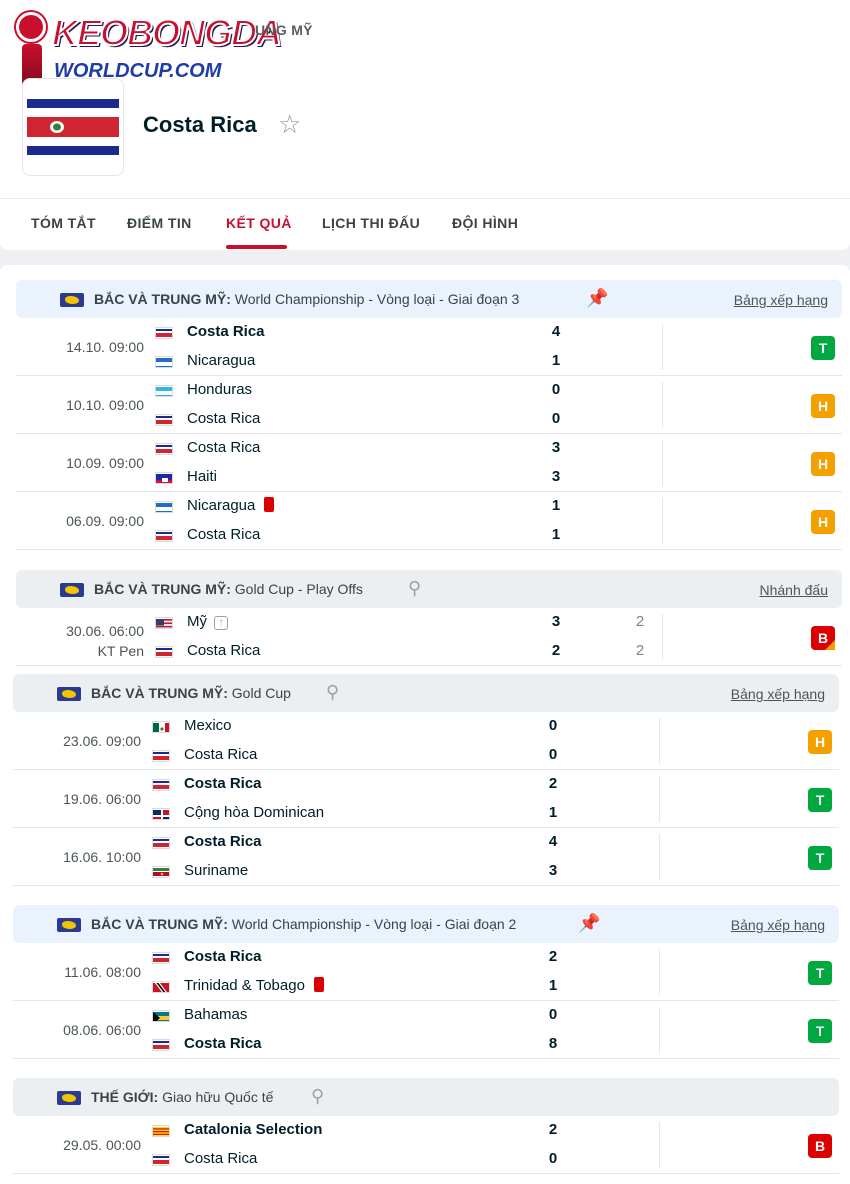 Image resolution: width=850 pixels, height=1184 pixels. I want to click on competition-region: THẾ GIỚI:, so click(125, 1097).